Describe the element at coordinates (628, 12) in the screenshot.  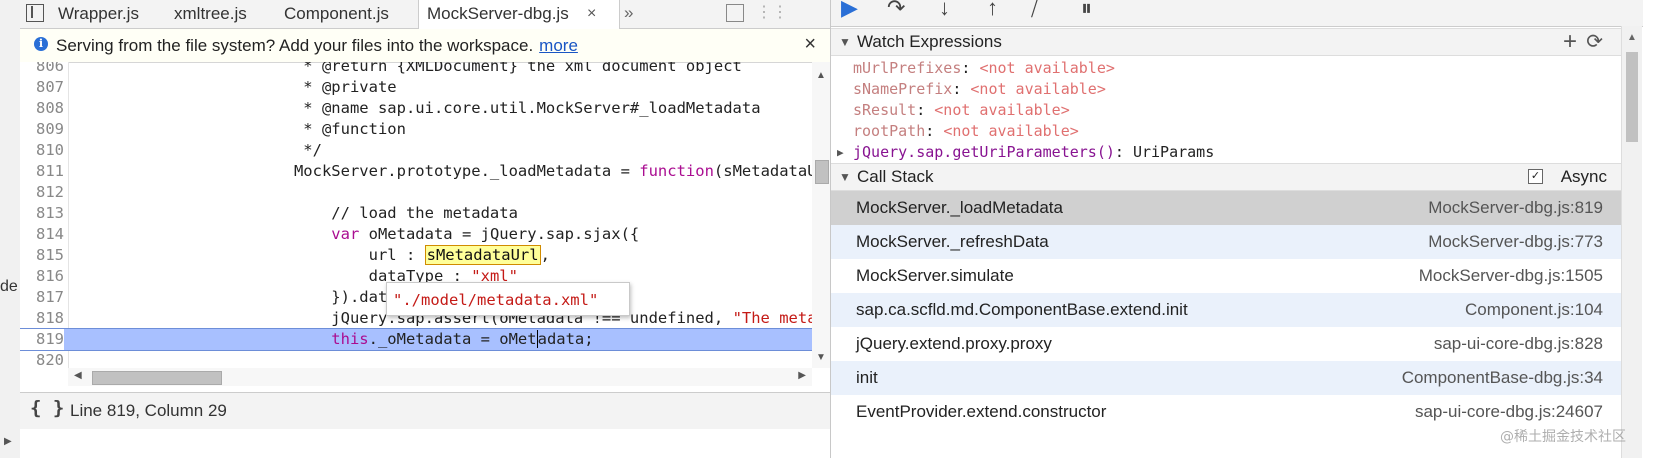
I see `more-tabs-icon: »` at that location.